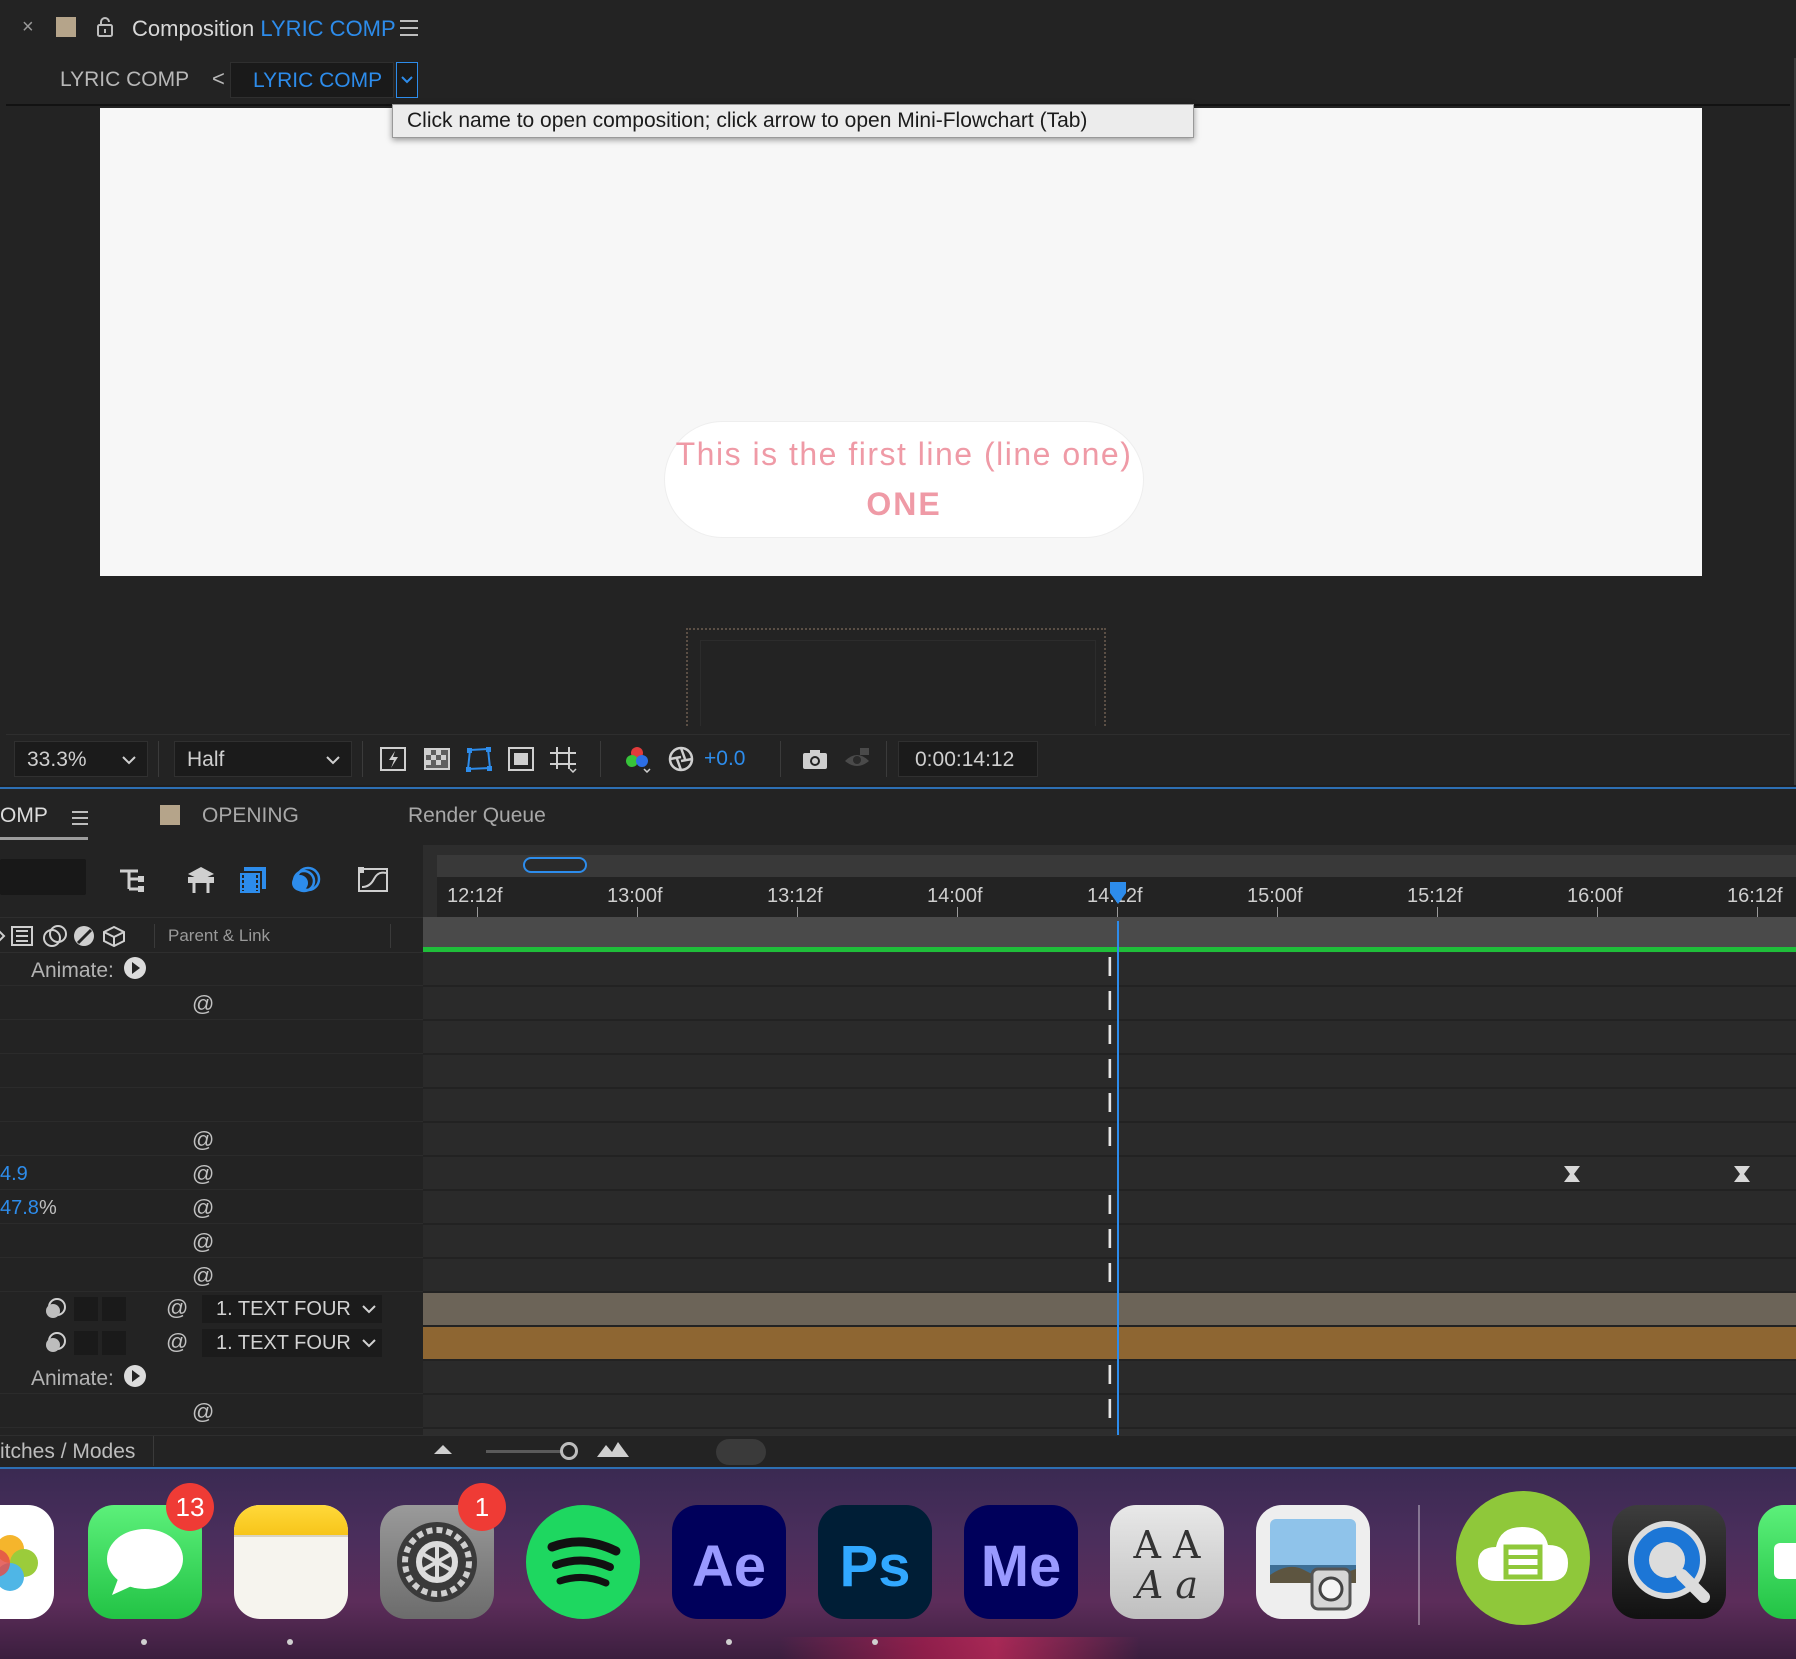 The image size is (1796, 1659). I want to click on layer-duration-bar, so click(1109, 1310).